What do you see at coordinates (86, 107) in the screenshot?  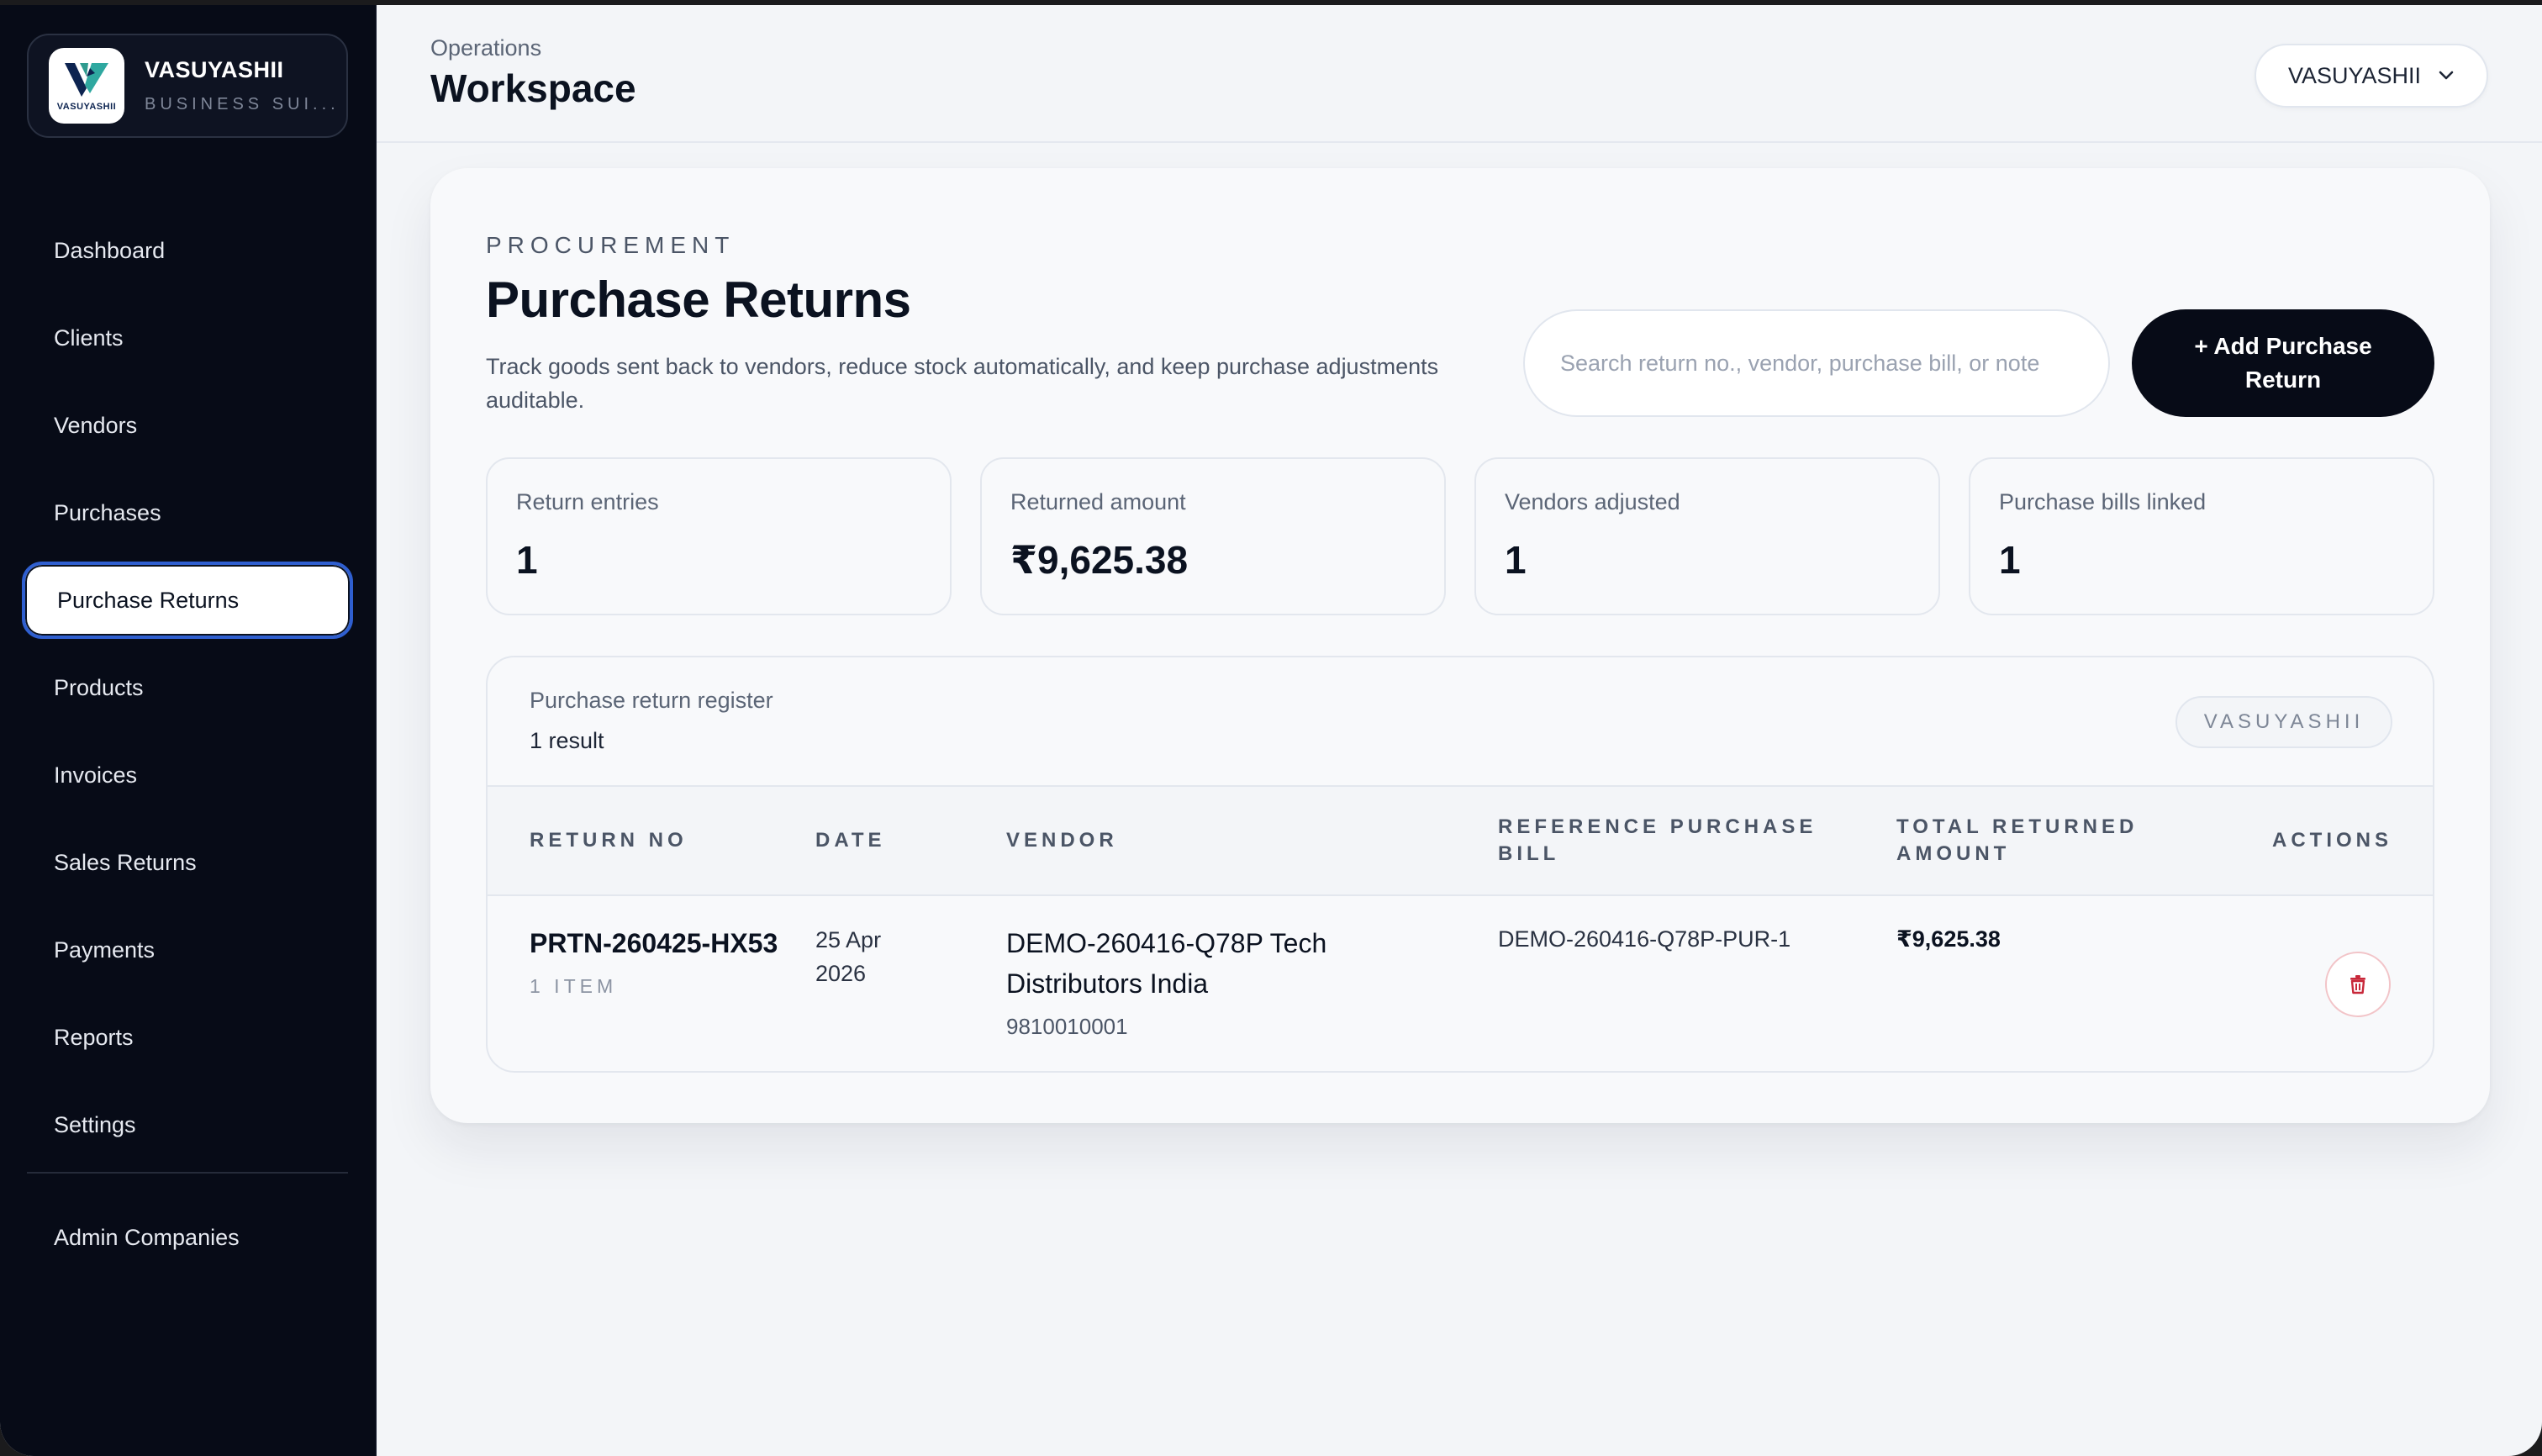 I see `logo-wordmark: VASUYASHII` at bounding box center [86, 107].